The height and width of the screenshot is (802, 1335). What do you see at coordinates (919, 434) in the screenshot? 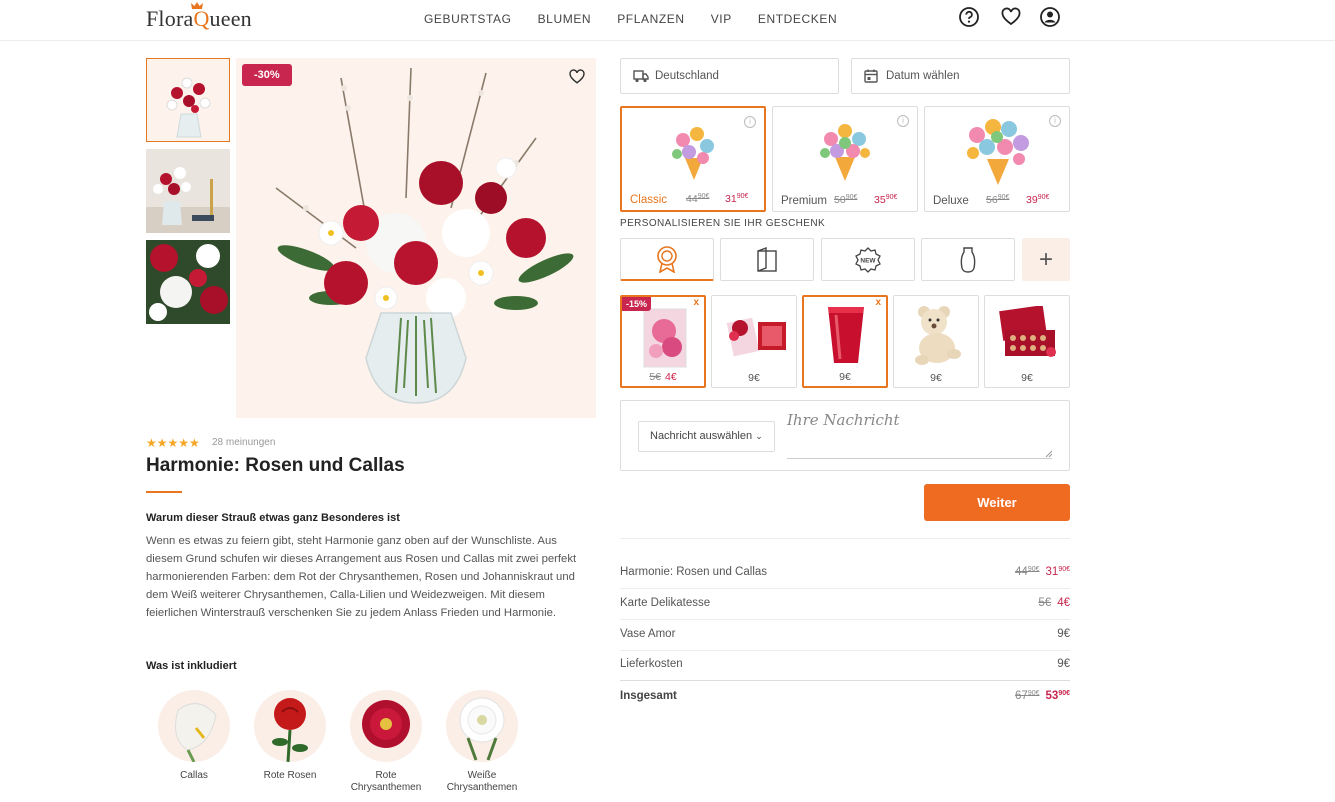
I see `message-textarea: Ihre Nachricht` at bounding box center [919, 434].